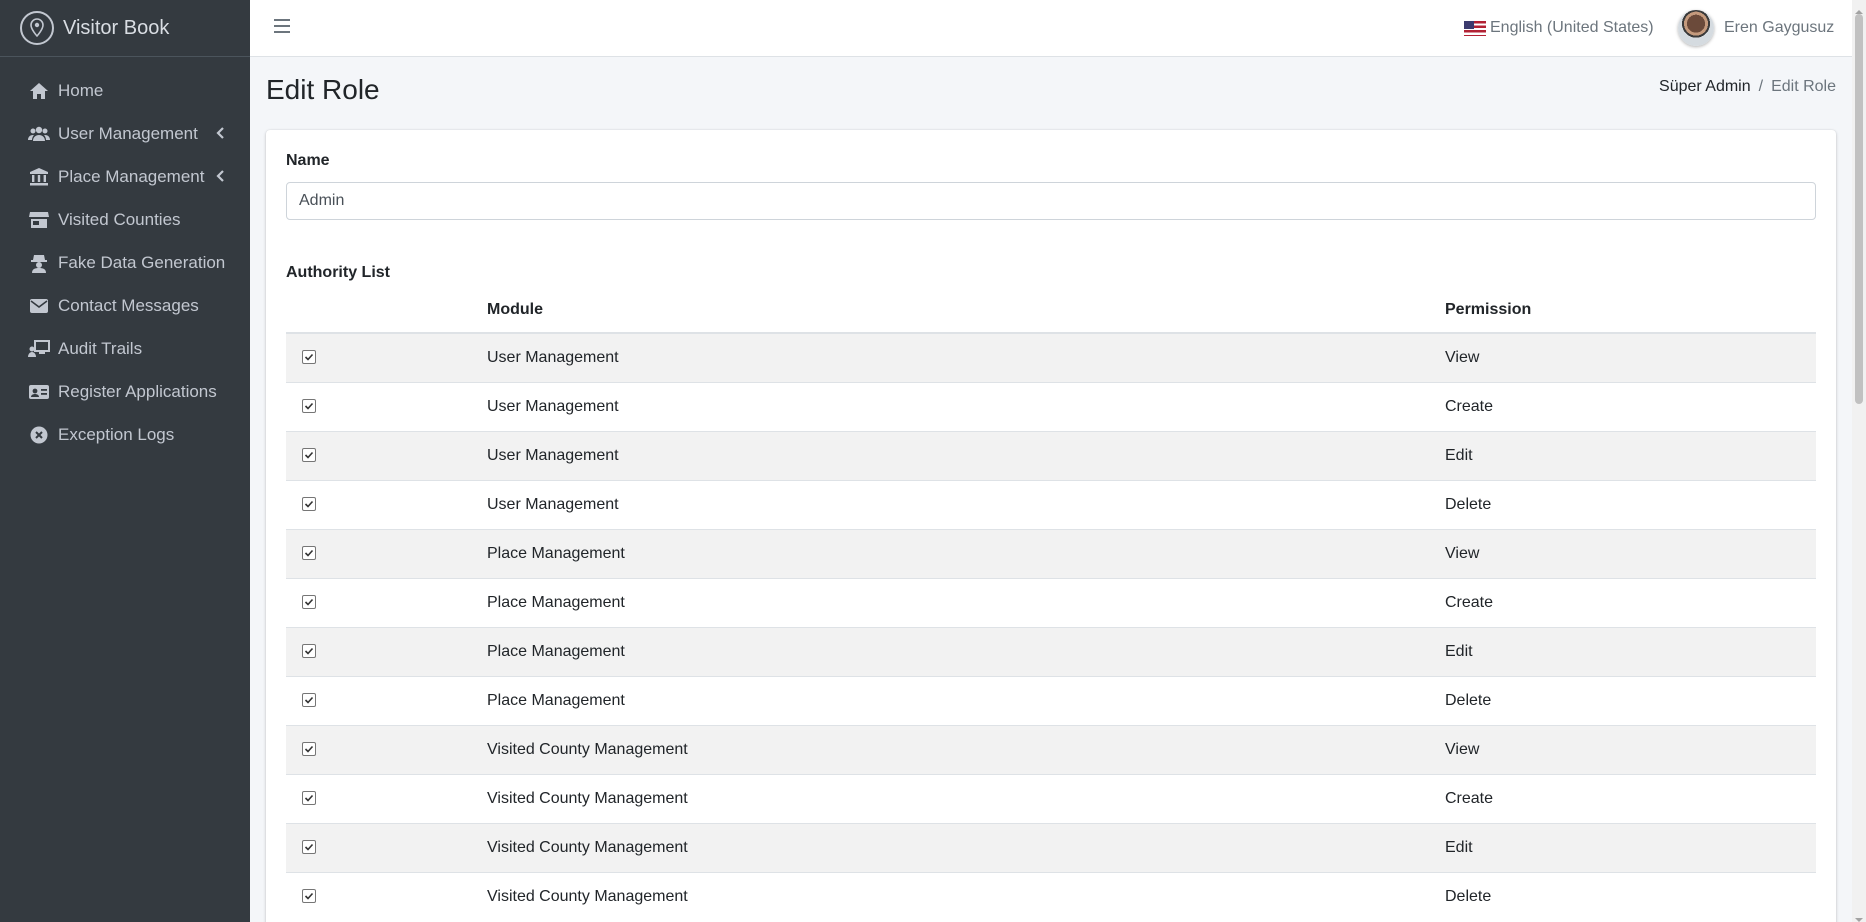 This screenshot has height=922, width=1866. I want to click on table-row: Visited County Management Delete, so click(1051, 896).